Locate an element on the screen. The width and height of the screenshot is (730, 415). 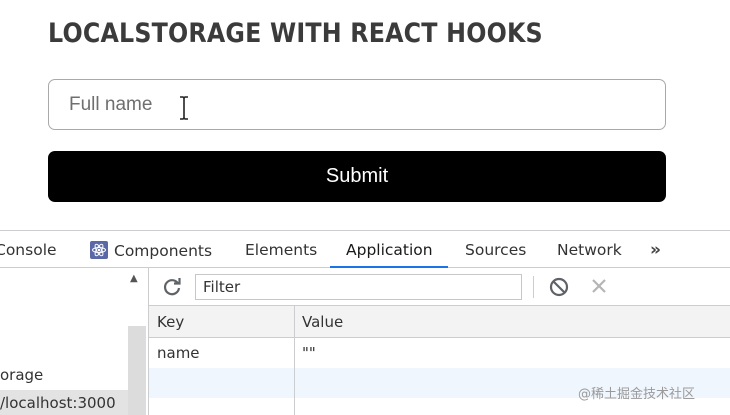
page-title: LOCALSTORAGE WITH REACT HOOKS is located at coordinates (295, 33).